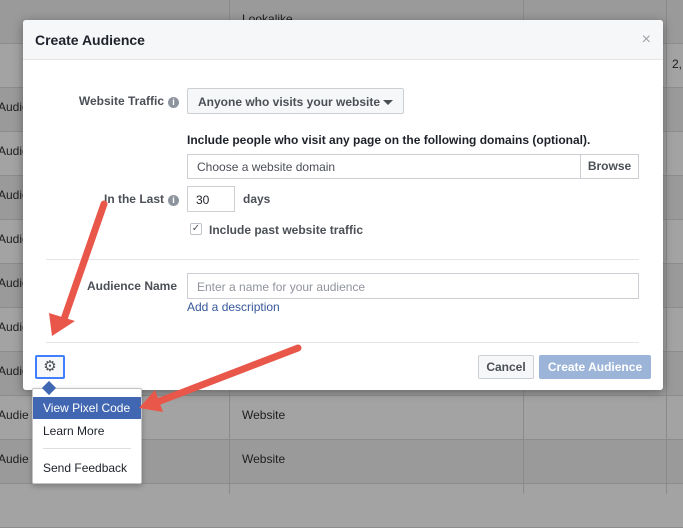  Describe the element at coordinates (133, 199) in the screenshot. I see `in-the-last-label-text: In the Last` at that location.